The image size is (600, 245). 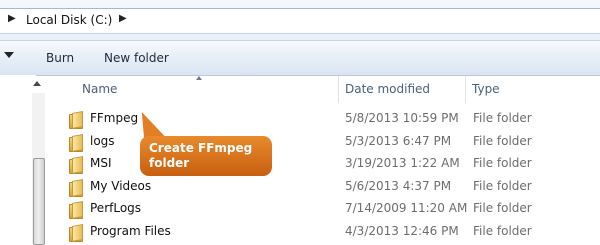 I want to click on breadcrumb-local-disk: Local Disk (C:), so click(x=69, y=20).